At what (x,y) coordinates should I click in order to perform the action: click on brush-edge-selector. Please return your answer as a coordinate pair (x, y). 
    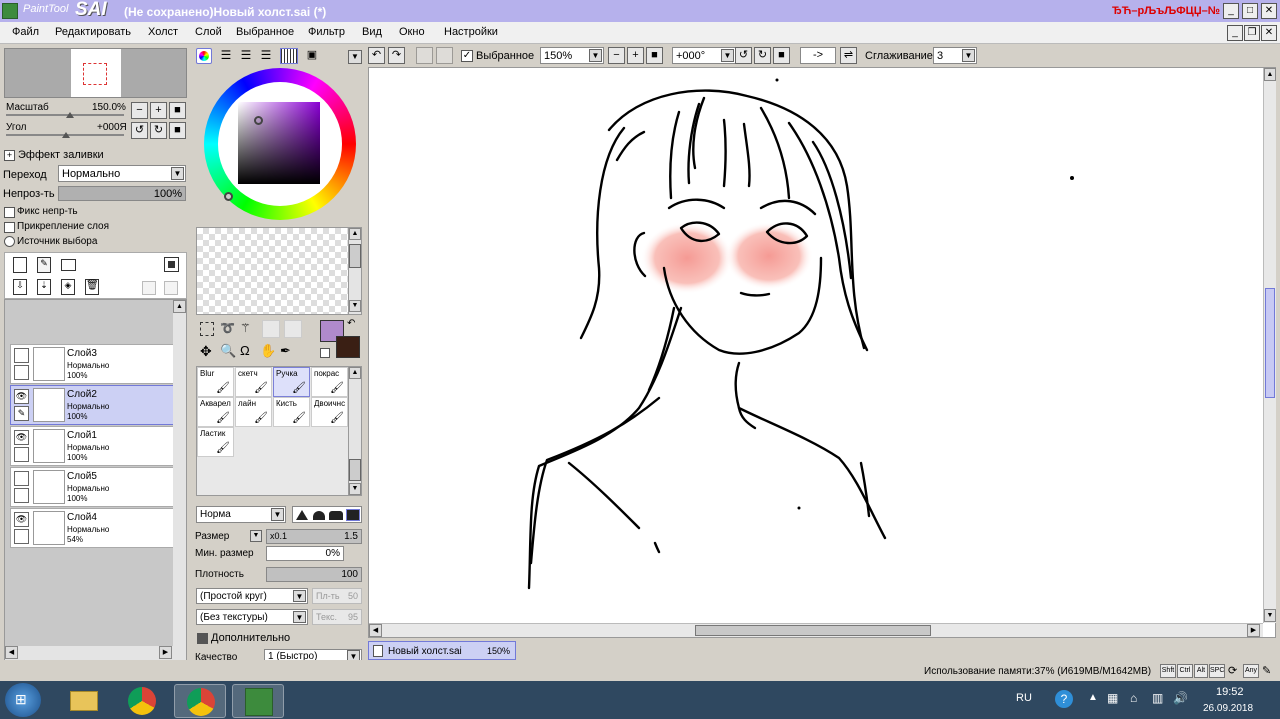
    Looking at the image, I should click on (327, 514).